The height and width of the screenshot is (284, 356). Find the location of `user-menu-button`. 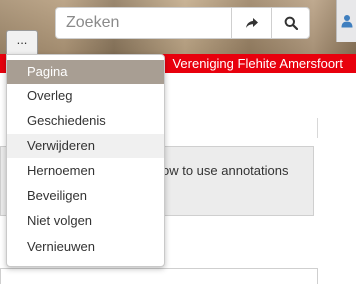

user-menu-button is located at coordinates (346, 21).